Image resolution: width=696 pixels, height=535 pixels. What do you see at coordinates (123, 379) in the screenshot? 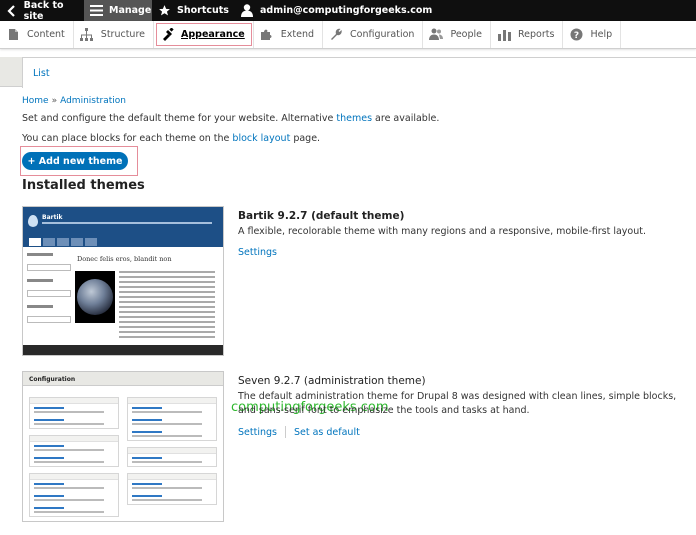
I see `seven-header: Configuration` at bounding box center [123, 379].